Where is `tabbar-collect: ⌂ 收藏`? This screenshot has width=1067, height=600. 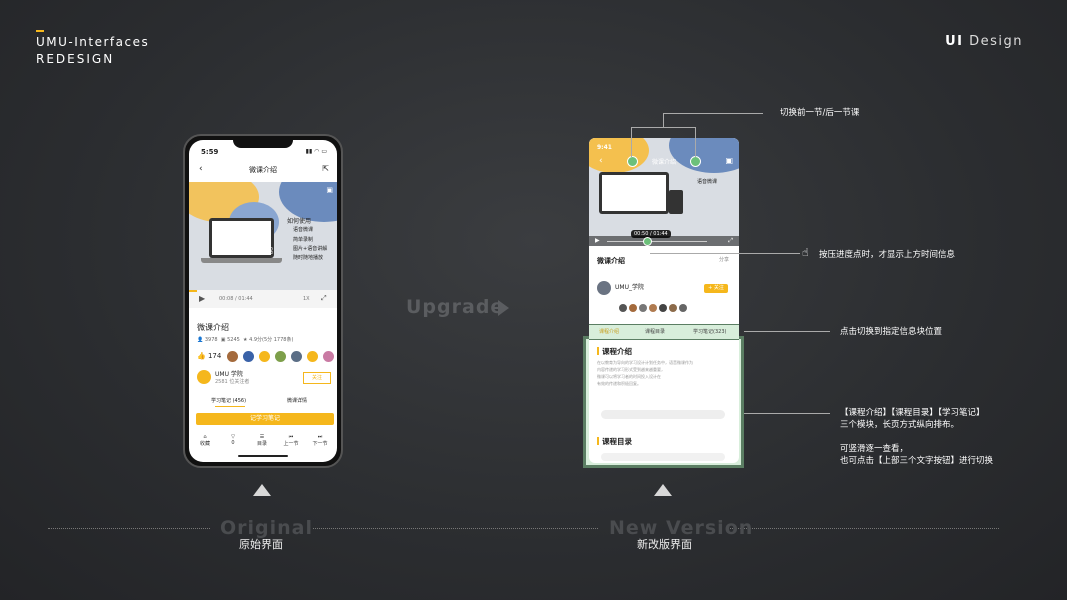 tabbar-collect: ⌂ 收藏 is located at coordinates (205, 440).